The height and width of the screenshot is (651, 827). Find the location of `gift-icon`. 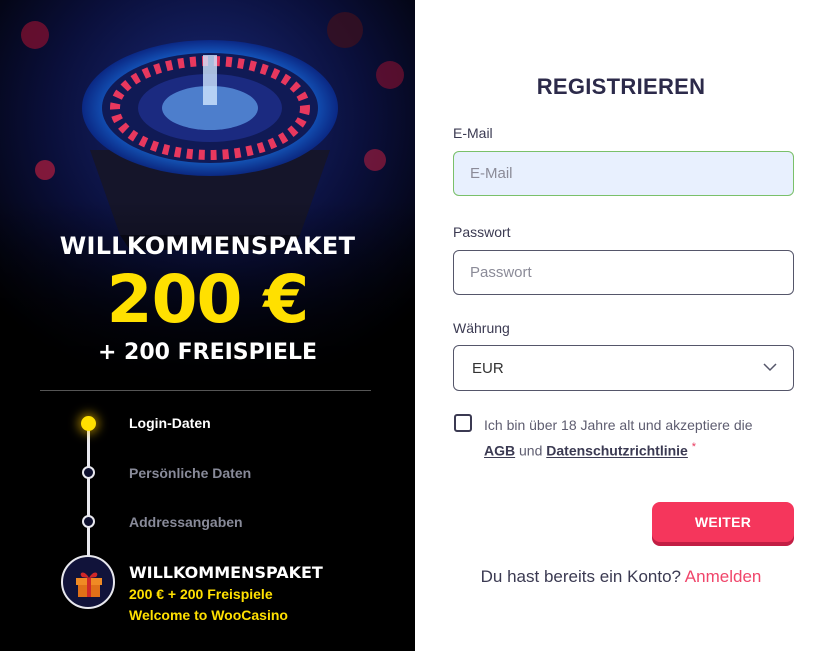

gift-icon is located at coordinates (89, 584).